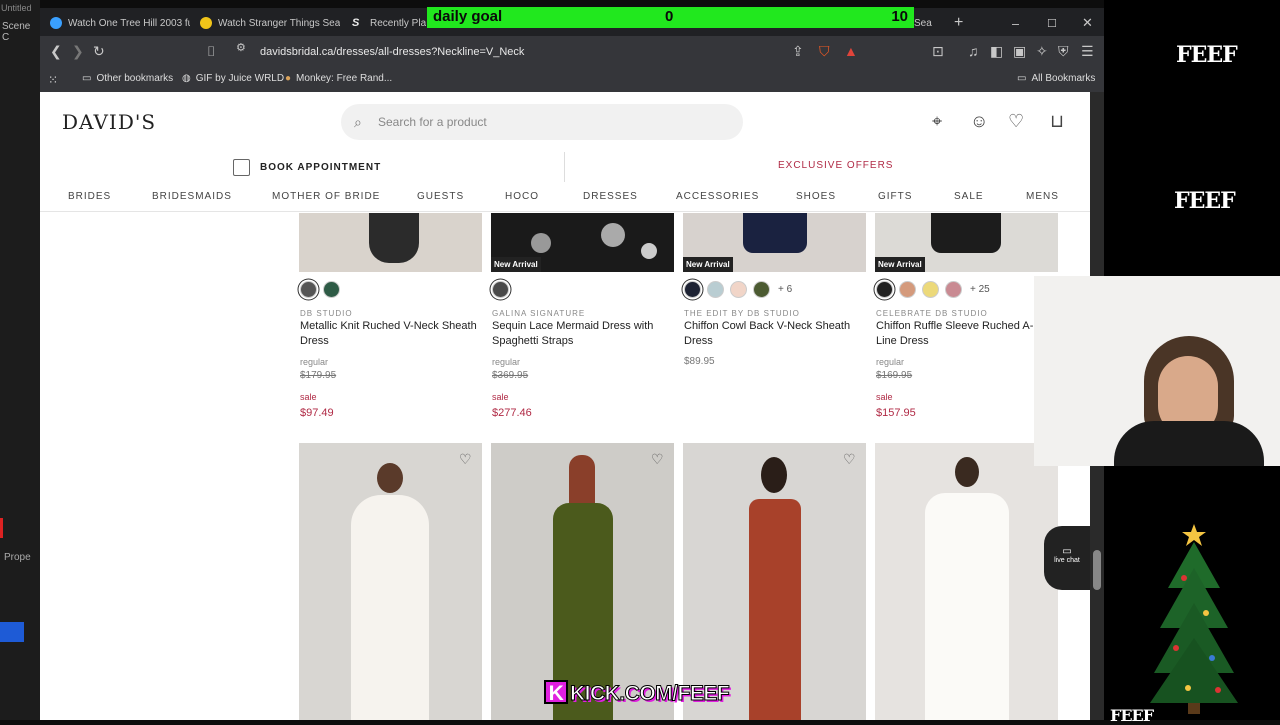  Describe the element at coordinates (774, 334) in the screenshot. I see `product-name: Chiffon Cowl Back V-Neck Sheath Dress` at that location.